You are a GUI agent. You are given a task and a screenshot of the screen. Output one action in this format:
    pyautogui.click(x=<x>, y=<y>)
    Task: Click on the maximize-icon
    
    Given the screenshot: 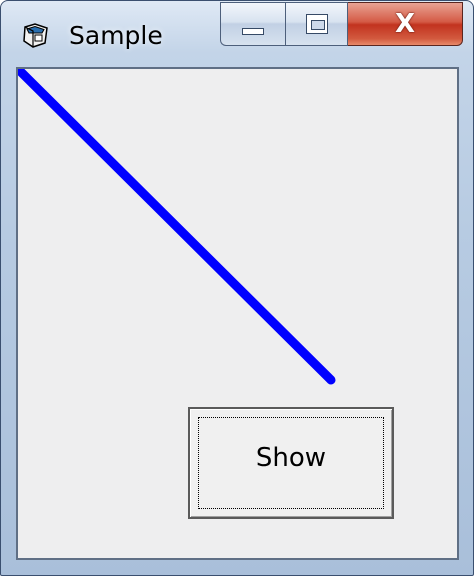 What is the action you would take?
    pyautogui.click(x=317, y=24)
    